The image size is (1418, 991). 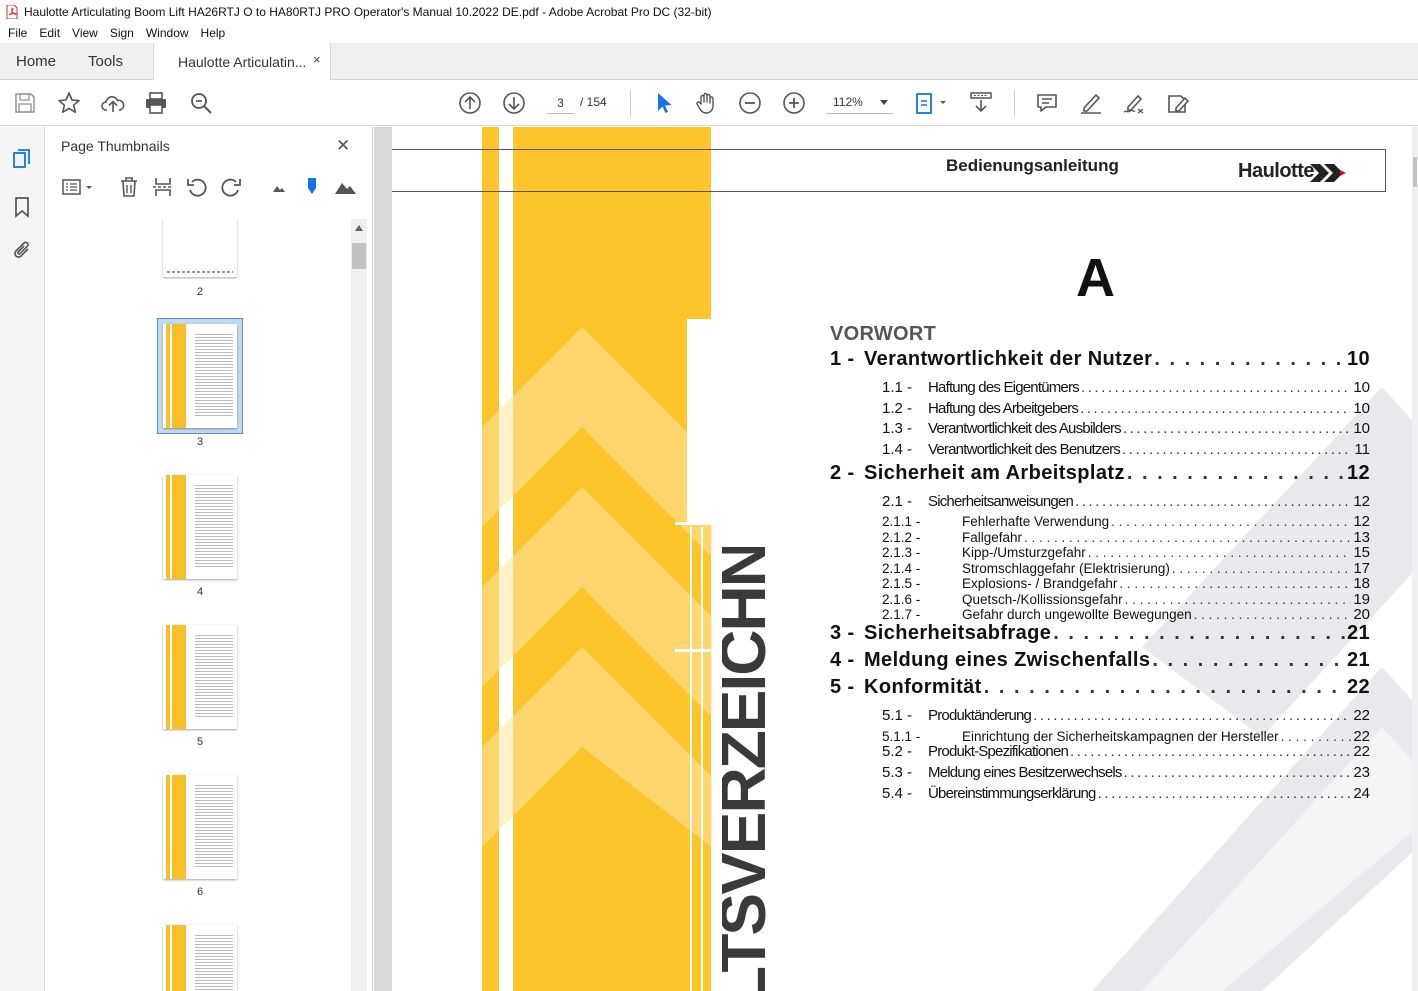 I want to click on tab-document: Haulotte Articulatin... ×, so click(x=242, y=61).